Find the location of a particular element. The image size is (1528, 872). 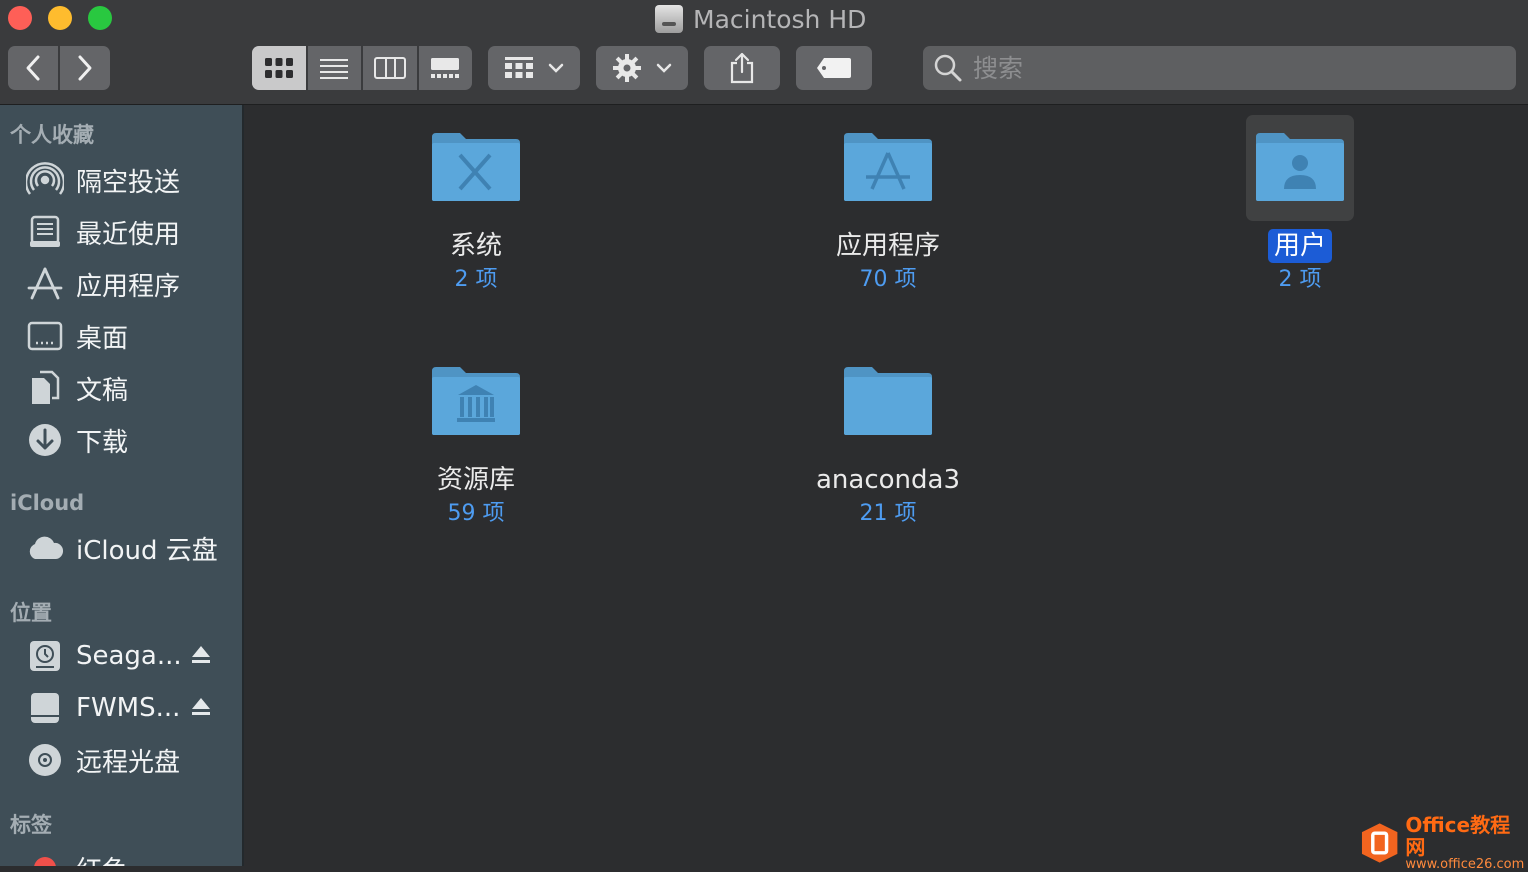

airdrop-icon is located at coordinates (45, 180).